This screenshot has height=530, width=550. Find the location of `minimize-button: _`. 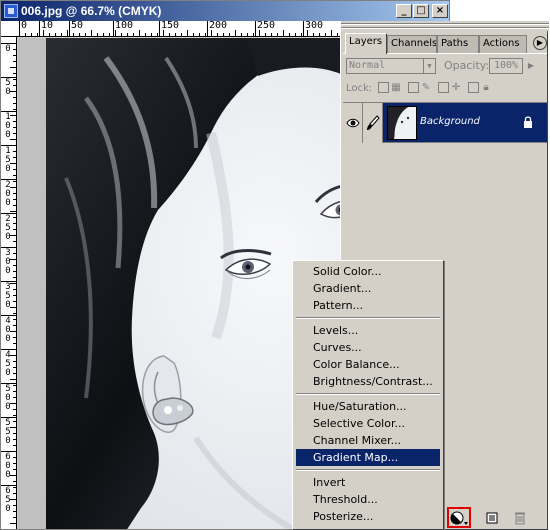

minimize-button: _ is located at coordinates (404, 11).